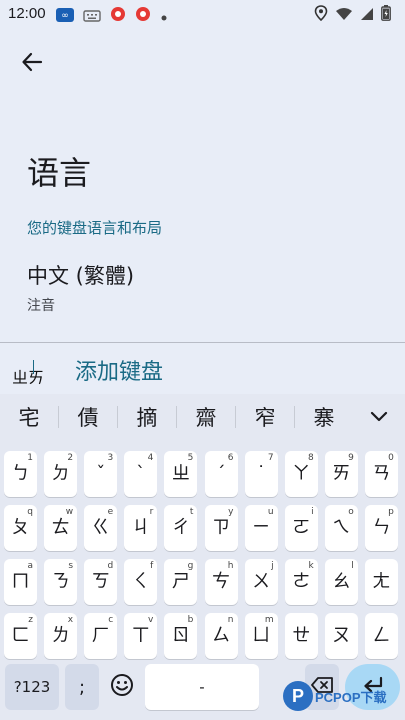 This screenshot has width=405, height=720. Describe the element at coordinates (141, 528) in the screenshot. I see `key: ㄐr` at that location.